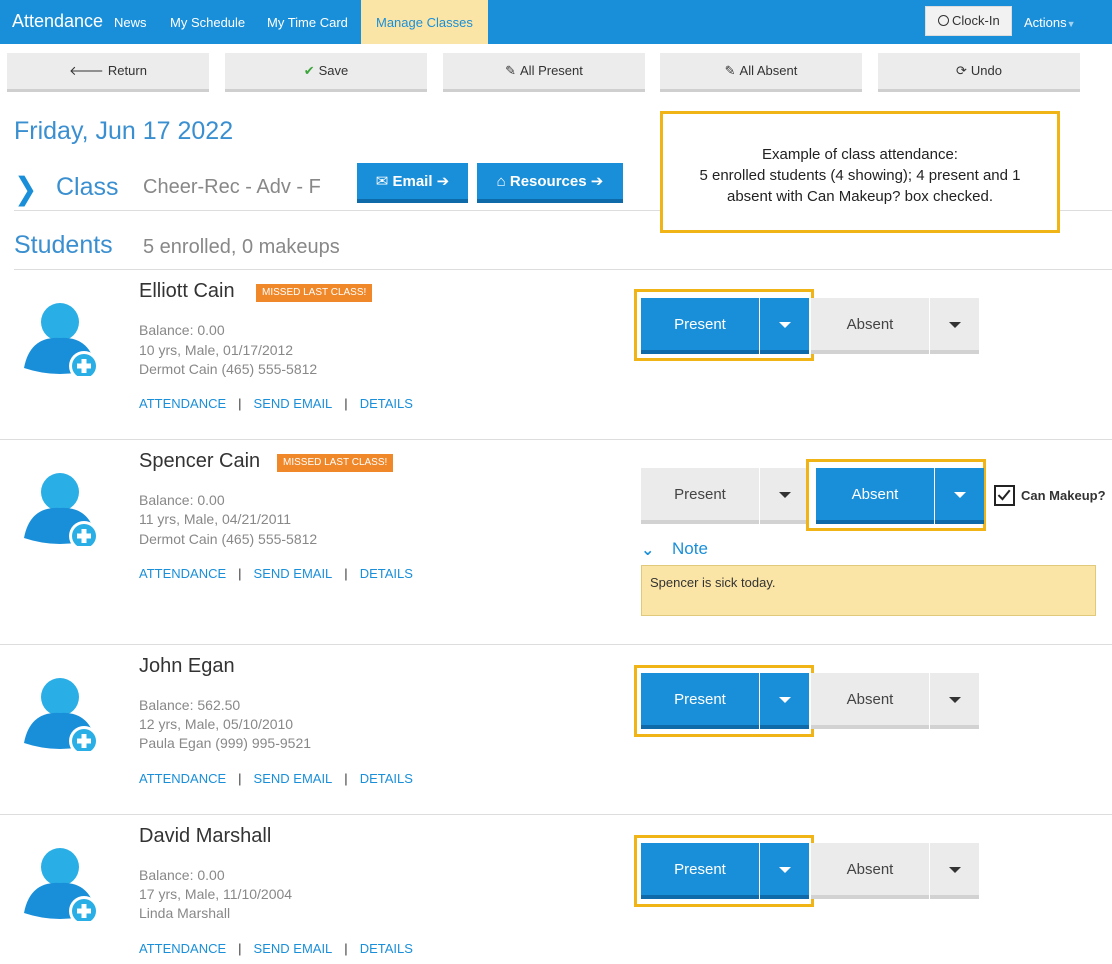 This screenshot has height=964, width=1112. I want to click on enrolled-count: 5 enrolled, 0 makeups, so click(241, 247).